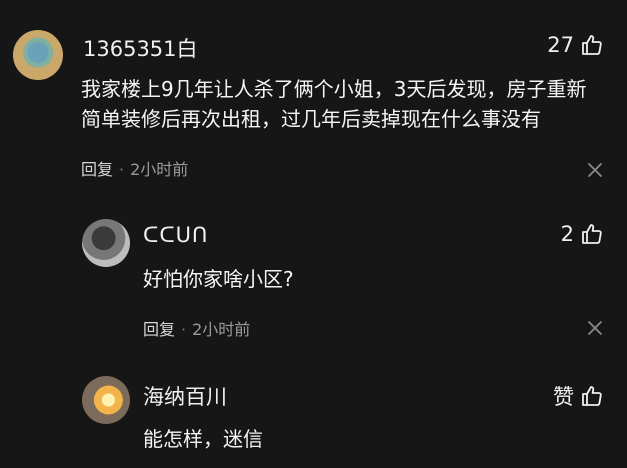 The height and width of the screenshot is (468, 627). Describe the element at coordinates (560, 45) in the screenshot. I see `like-count: 27` at that location.